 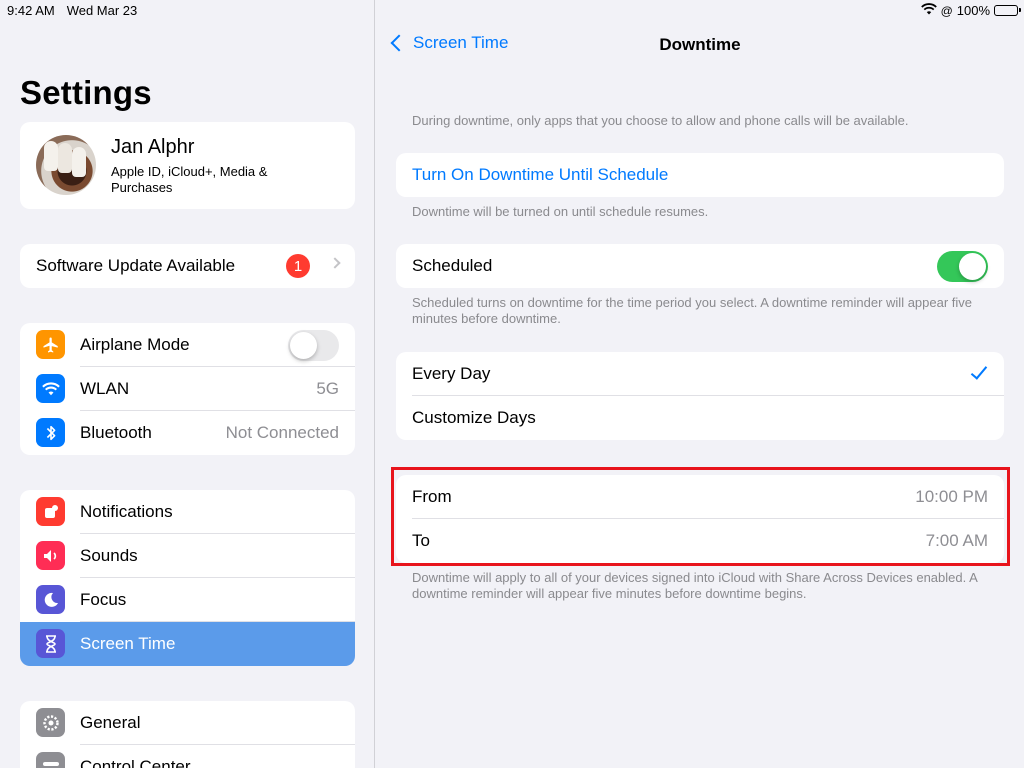 What do you see at coordinates (946, 10) in the screenshot?
I see `orientation-lock-icon: @` at bounding box center [946, 10].